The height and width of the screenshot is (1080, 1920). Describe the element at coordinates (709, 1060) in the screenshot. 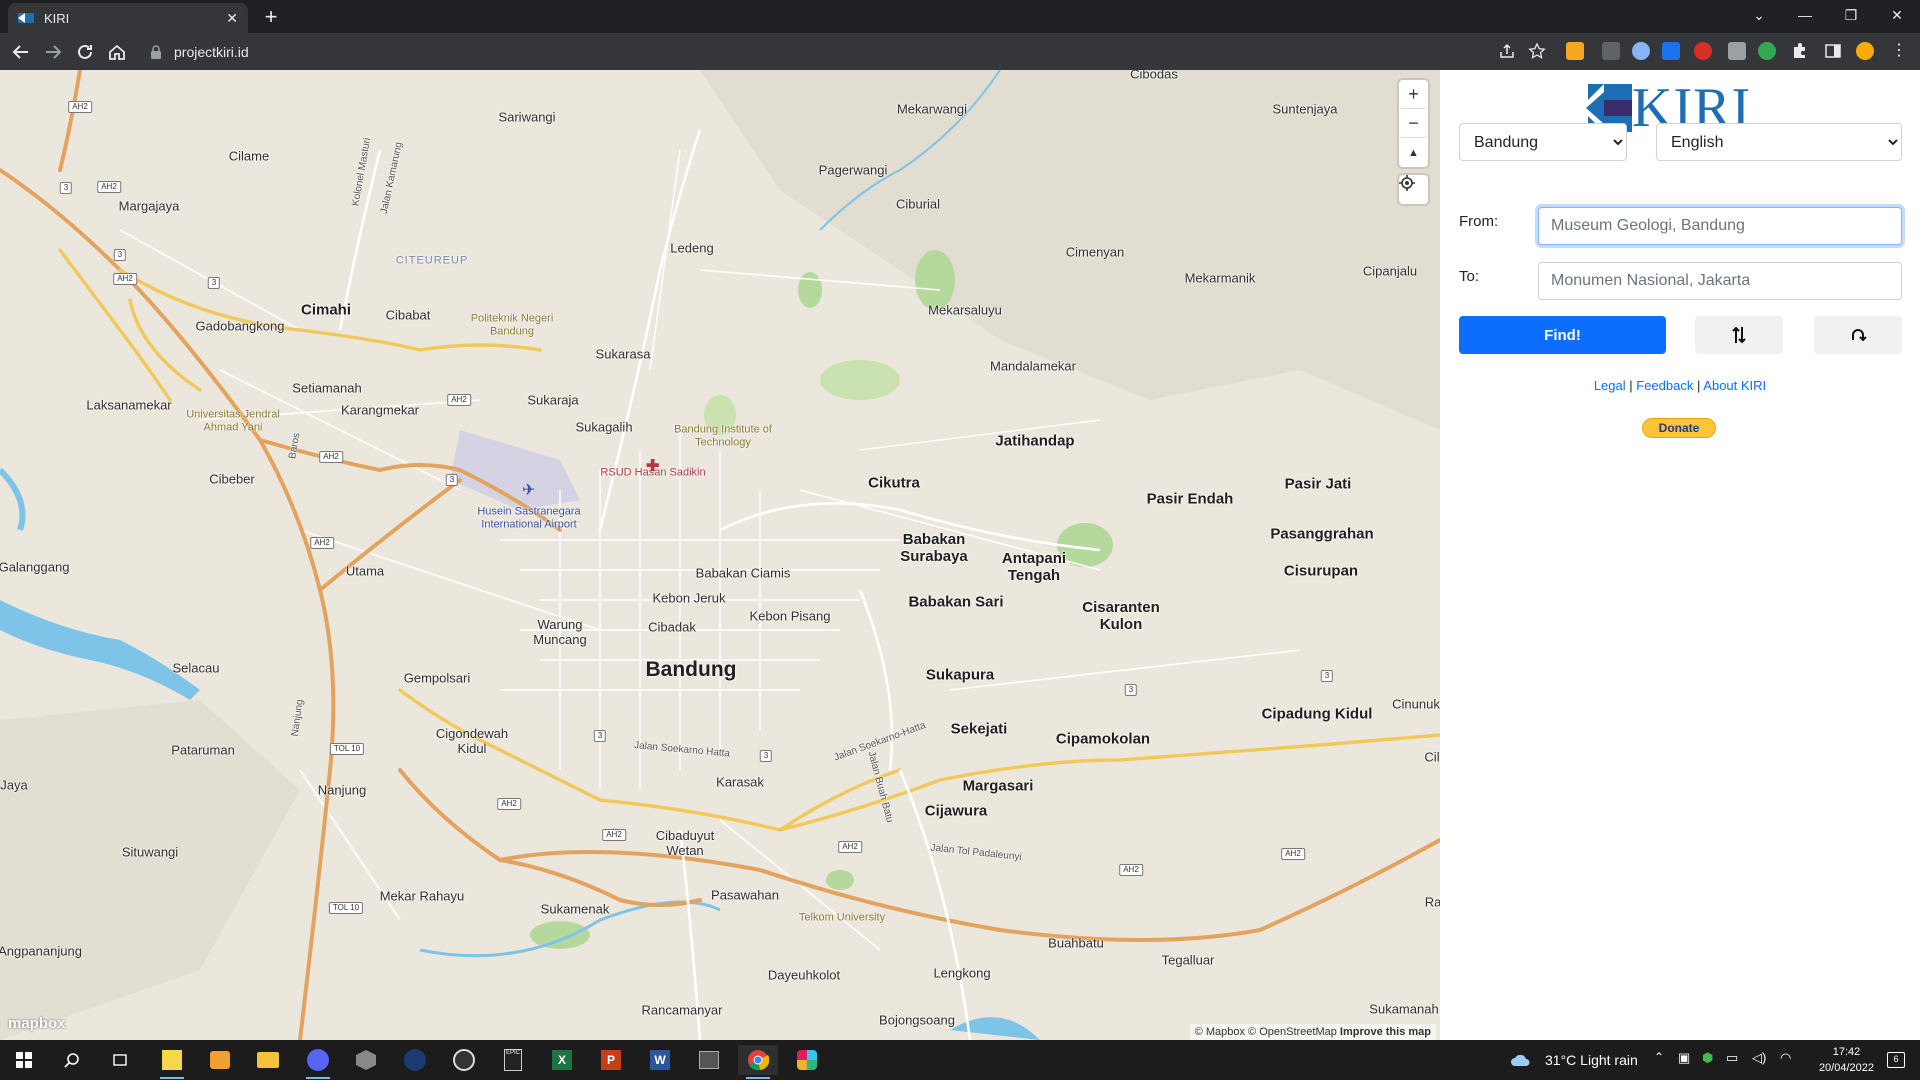

I see `terminal-icon` at that location.